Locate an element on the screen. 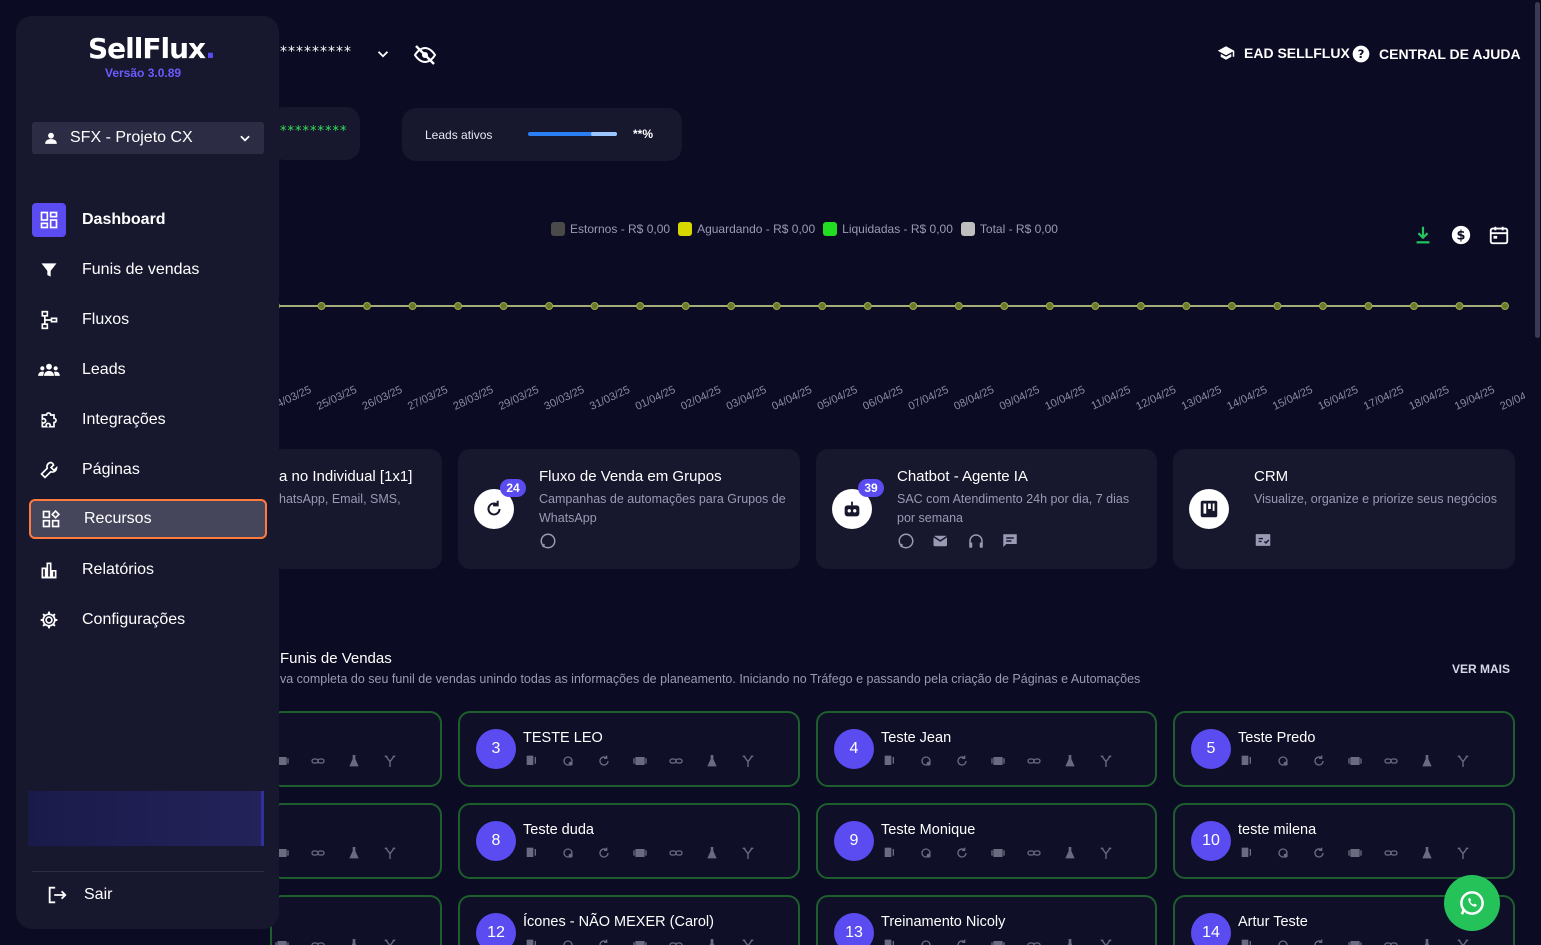 The image size is (1541, 945). funnel-card: 5 Teste Predo is located at coordinates (1344, 749).